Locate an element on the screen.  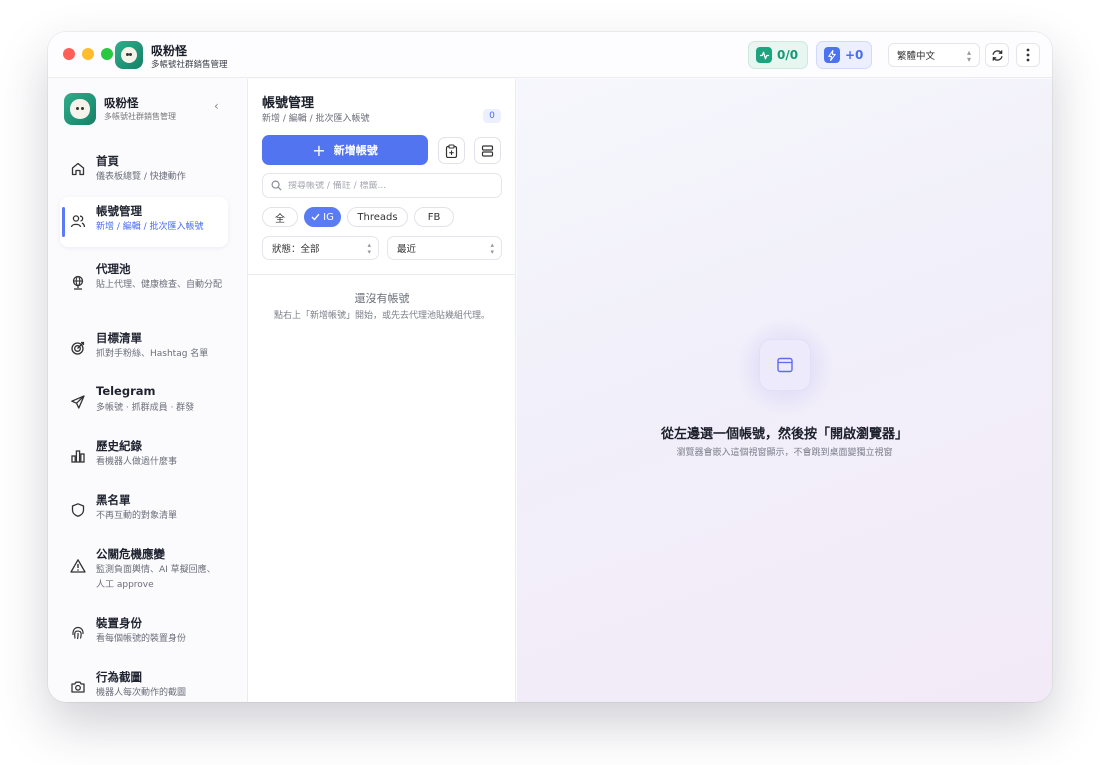
refresh-icon is located at coordinates (997, 55).